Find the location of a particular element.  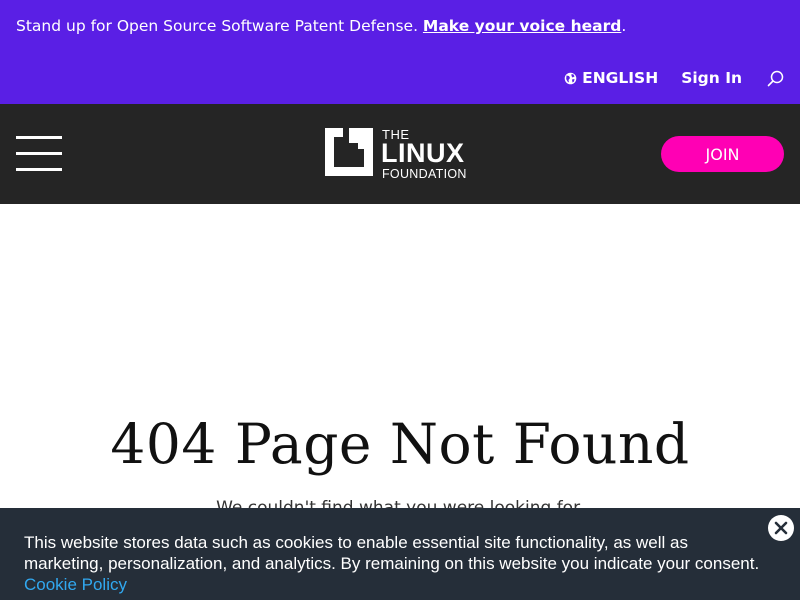

make-voice-heard-link: Make your voice heard is located at coordinates (522, 26).